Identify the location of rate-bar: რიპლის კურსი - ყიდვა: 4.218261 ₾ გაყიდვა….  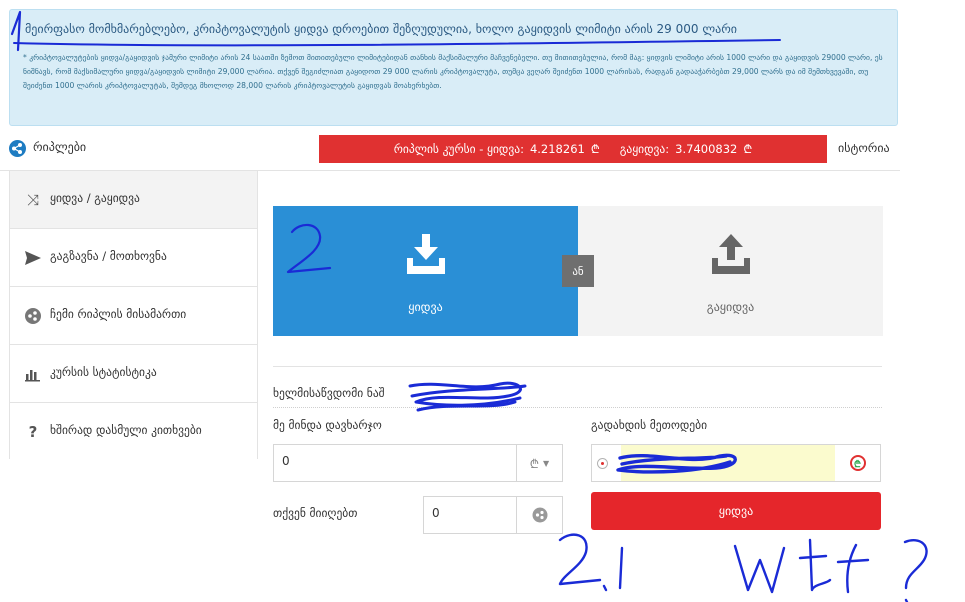
(573, 149).